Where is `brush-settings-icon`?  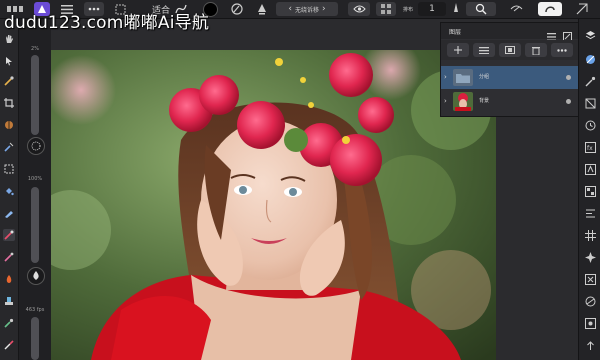
brush-settings-icon is located at coordinates (237, 9).